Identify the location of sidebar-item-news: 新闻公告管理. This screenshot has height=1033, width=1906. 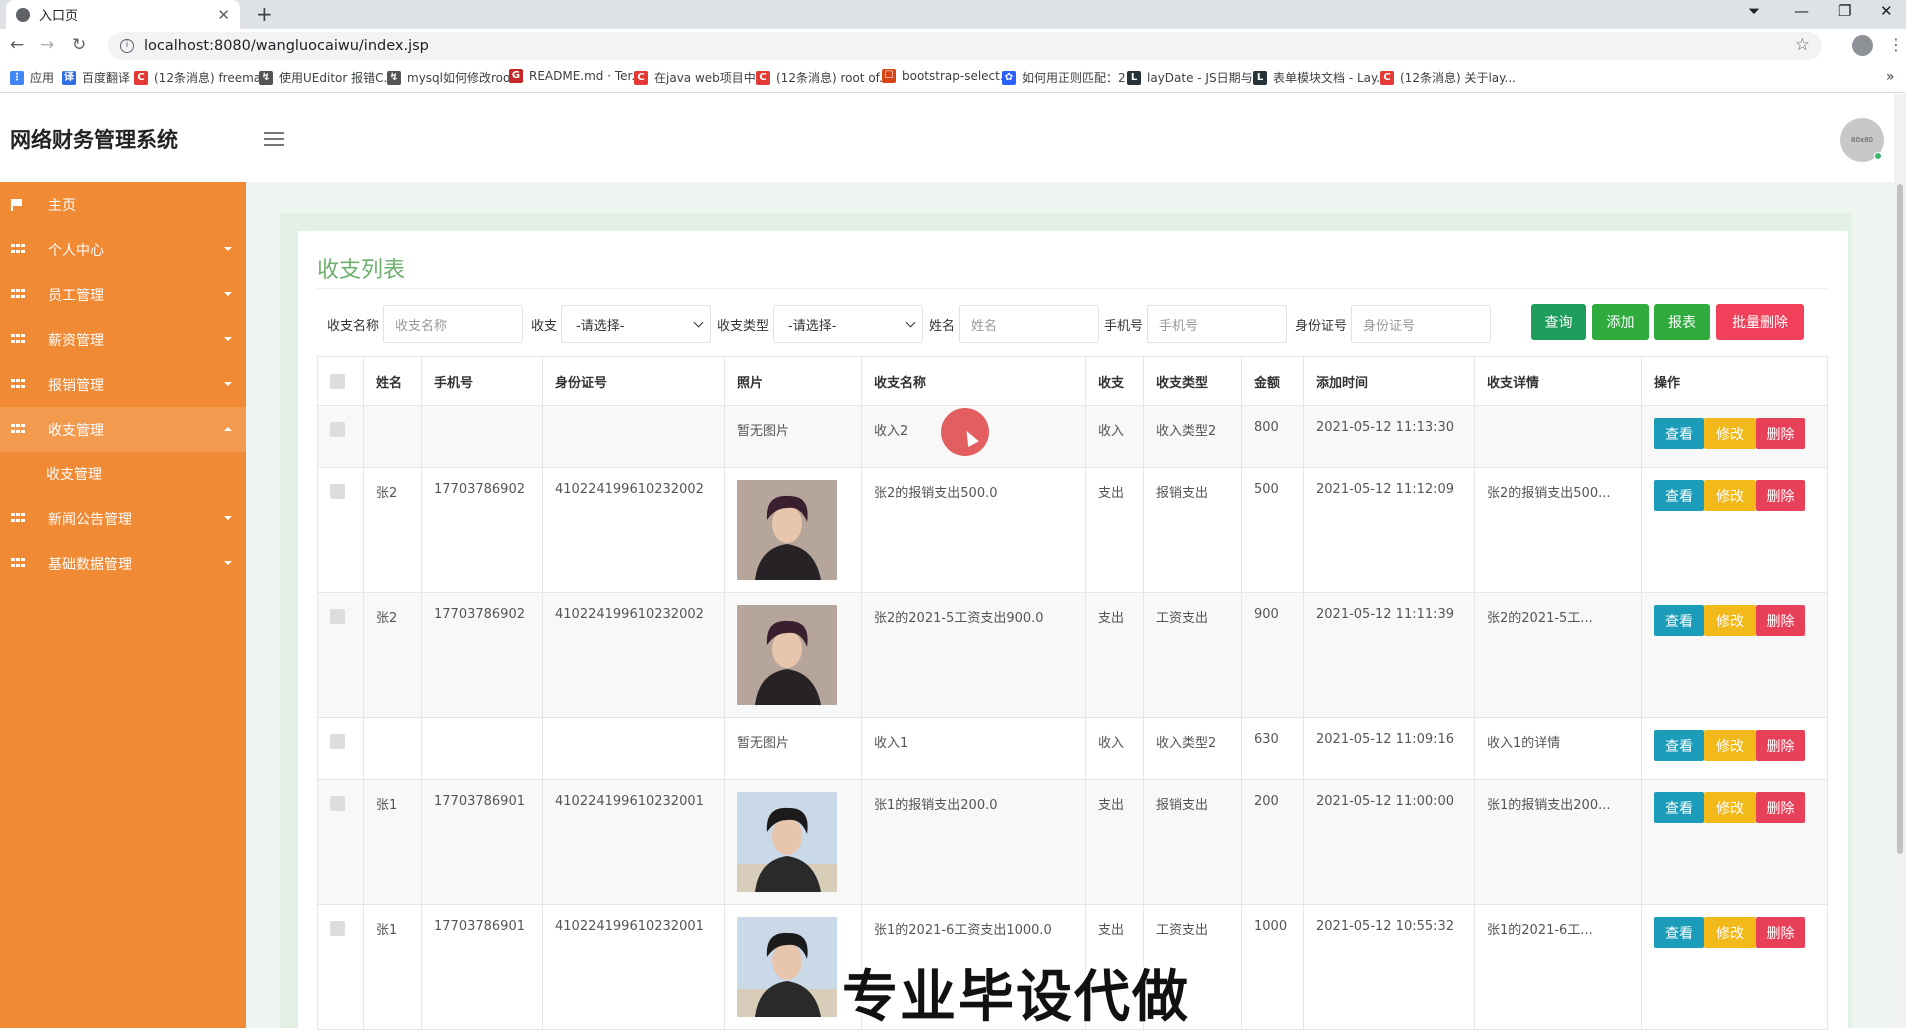
(123, 518).